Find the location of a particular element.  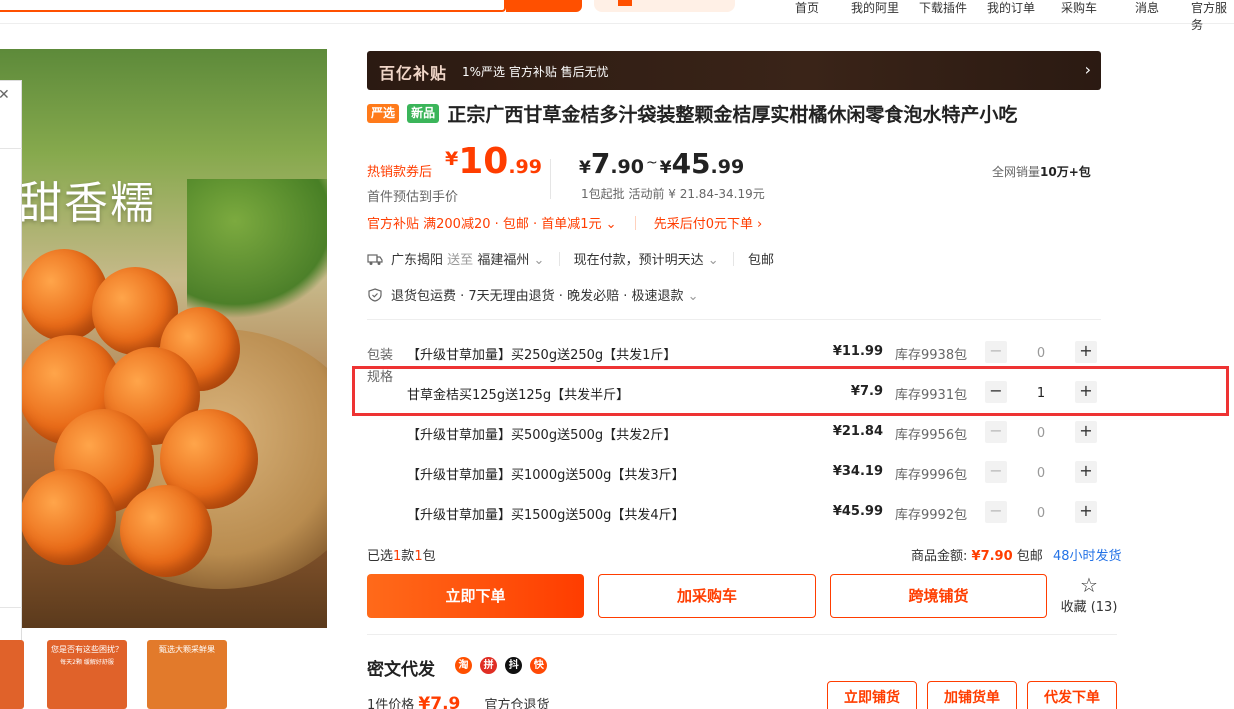

product-title-row: 严选 新品 正宗广西甘草金桔多汁袋装整颗金桔厚实柑橘休闲零食泡水特产小吃 is located at coordinates (692, 113).